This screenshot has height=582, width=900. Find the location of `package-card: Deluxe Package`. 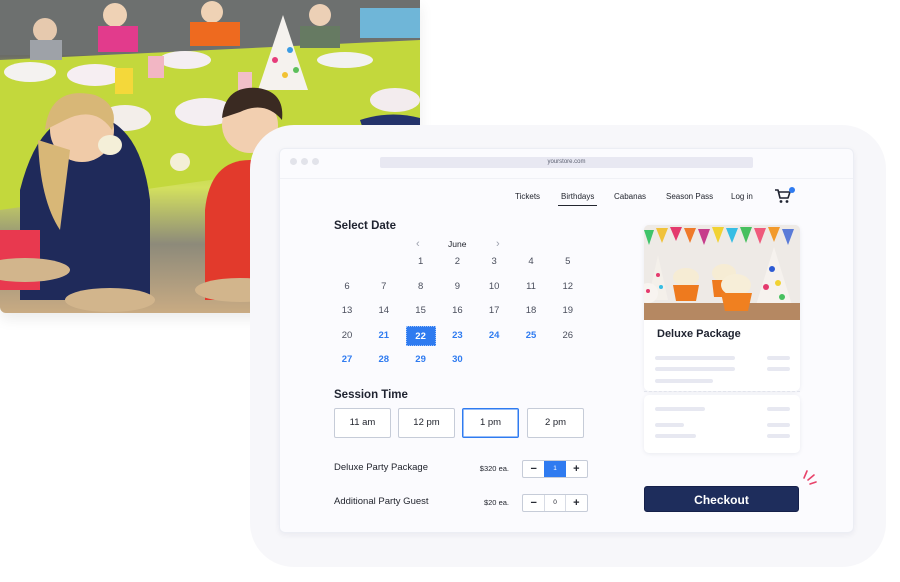

package-card: Deluxe Package is located at coordinates (722, 308).